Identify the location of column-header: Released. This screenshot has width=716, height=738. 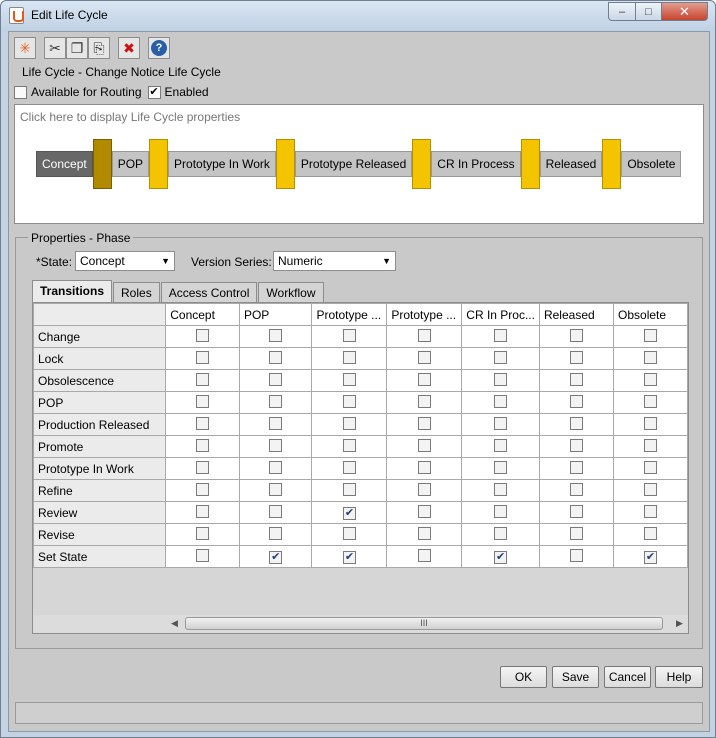
(576, 314).